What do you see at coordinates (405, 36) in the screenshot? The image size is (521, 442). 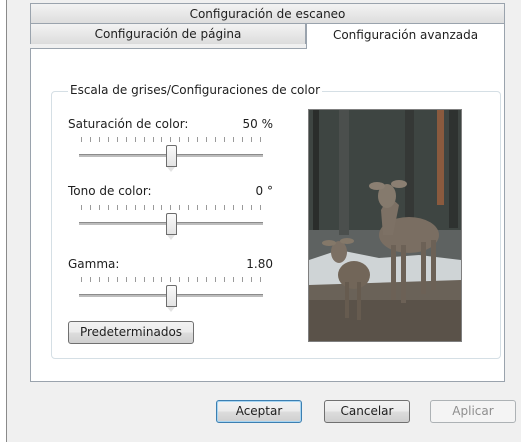 I see `tab-advanced-settings: Configuración avanzada` at bounding box center [405, 36].